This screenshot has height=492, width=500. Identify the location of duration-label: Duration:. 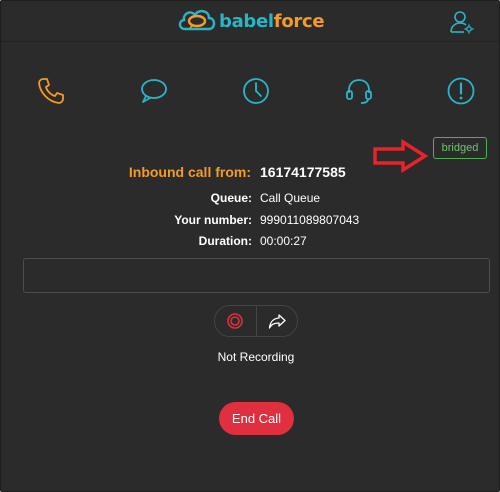
(225, 241).